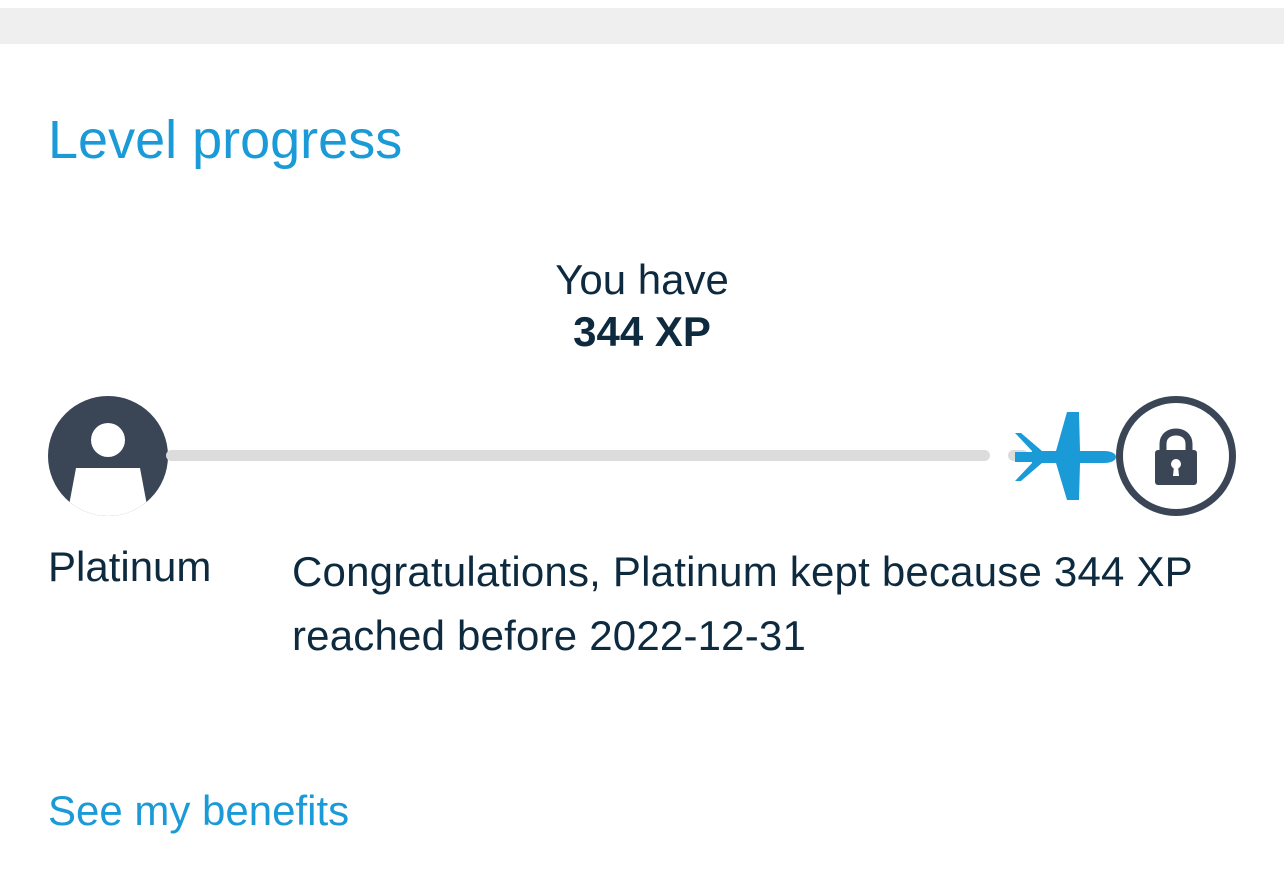 The width and height of the screenshot is (1284, 869). I want to click on xp-intro-label: You have, so click(642, 279).